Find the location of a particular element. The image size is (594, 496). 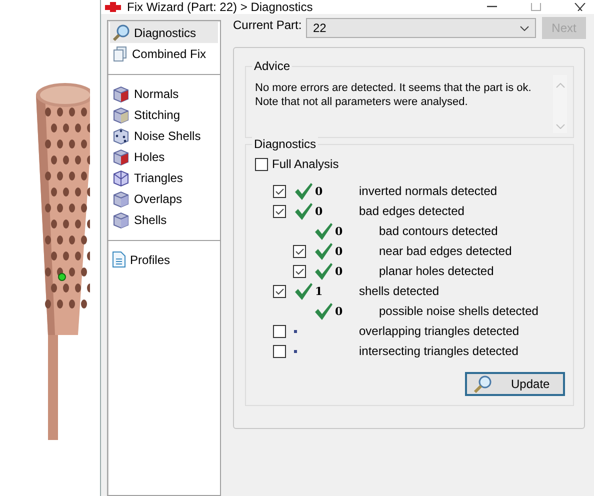

sidebar-item: Normals is located at coordinates (164, 93).